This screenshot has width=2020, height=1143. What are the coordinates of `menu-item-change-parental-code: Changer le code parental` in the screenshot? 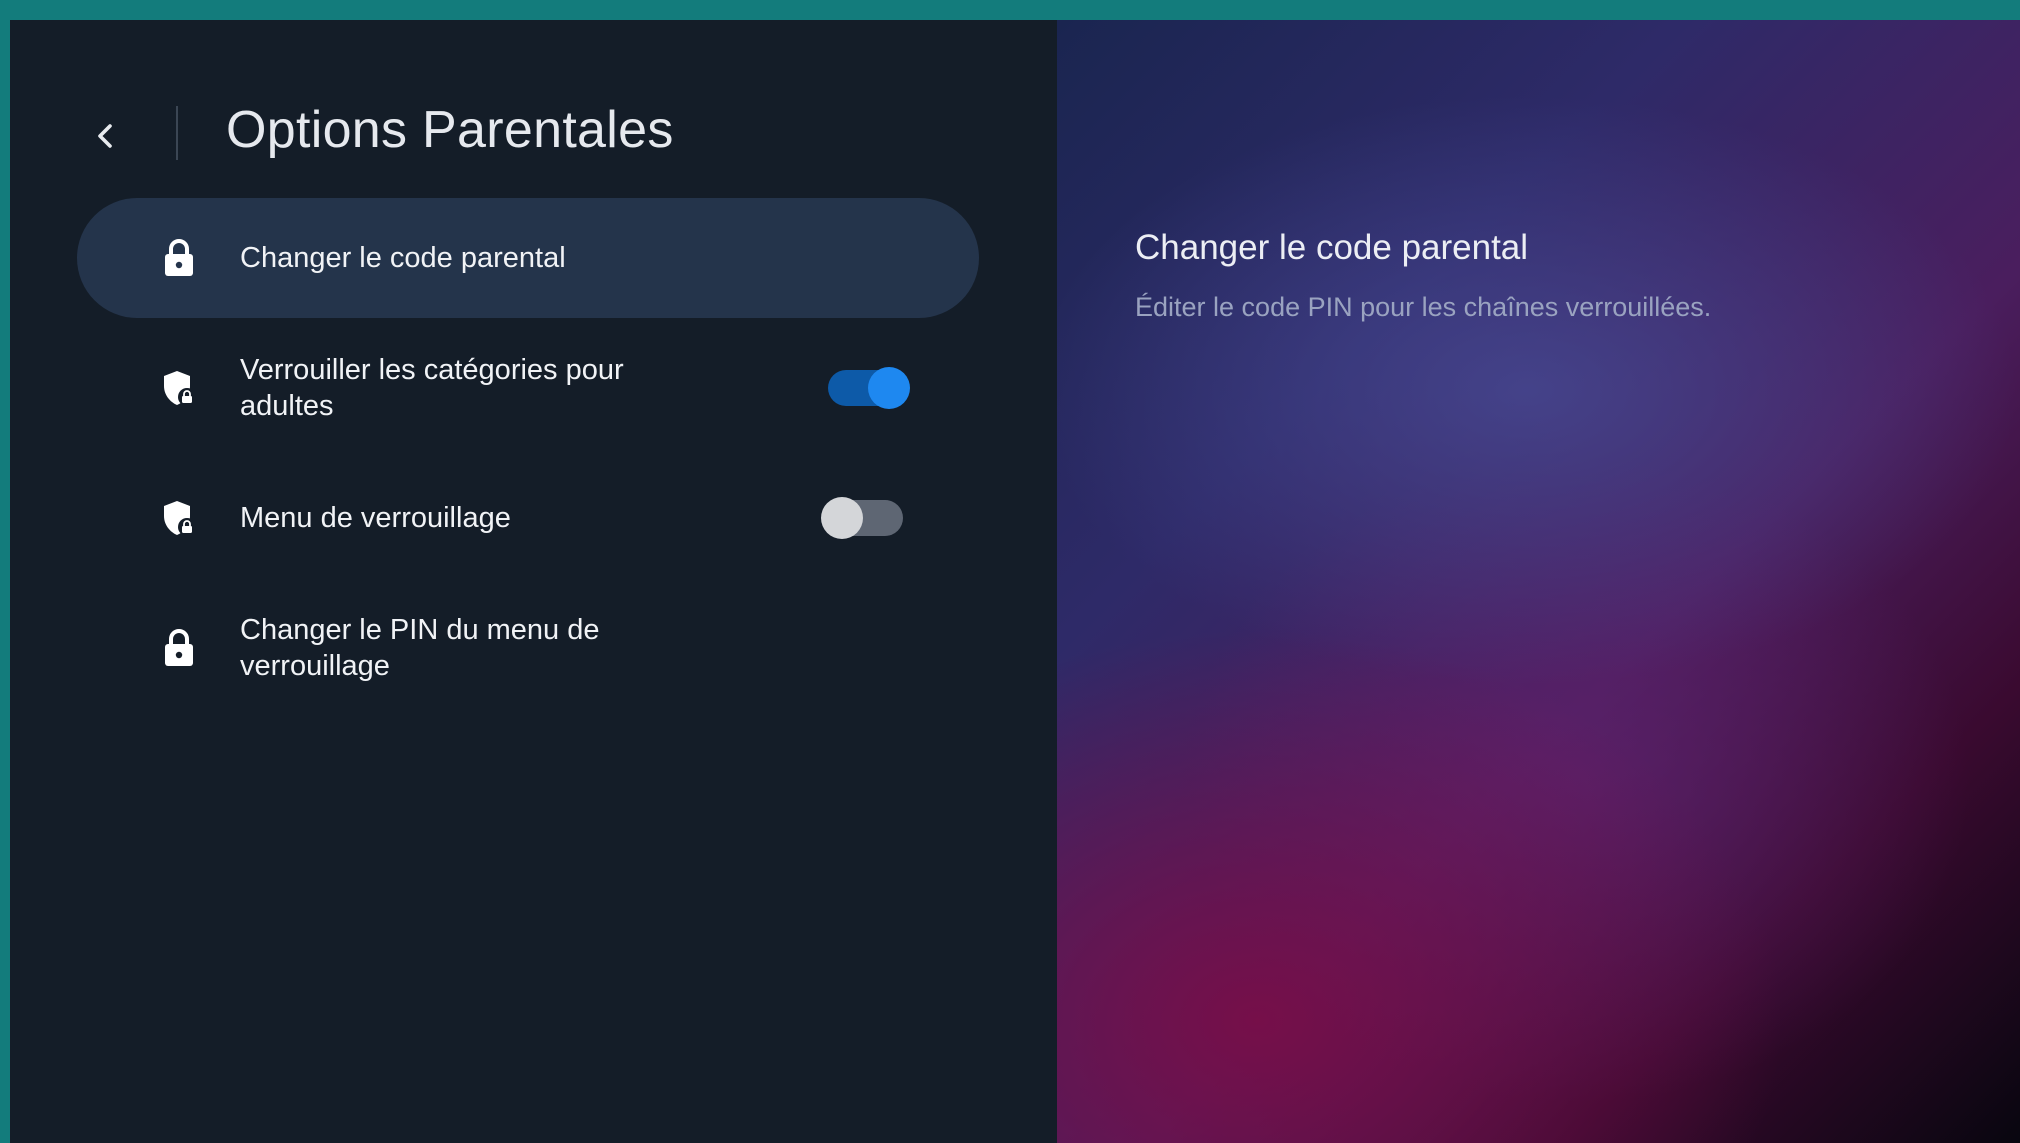 It's located at (528, 258).